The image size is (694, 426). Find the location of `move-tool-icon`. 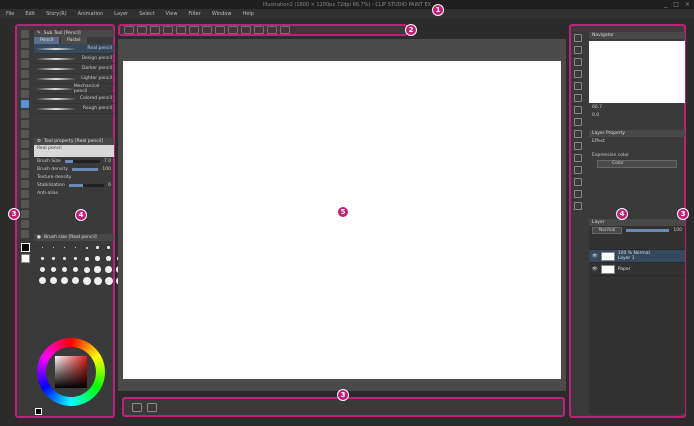

move-tool-icon is located at coordinates (25, 64).